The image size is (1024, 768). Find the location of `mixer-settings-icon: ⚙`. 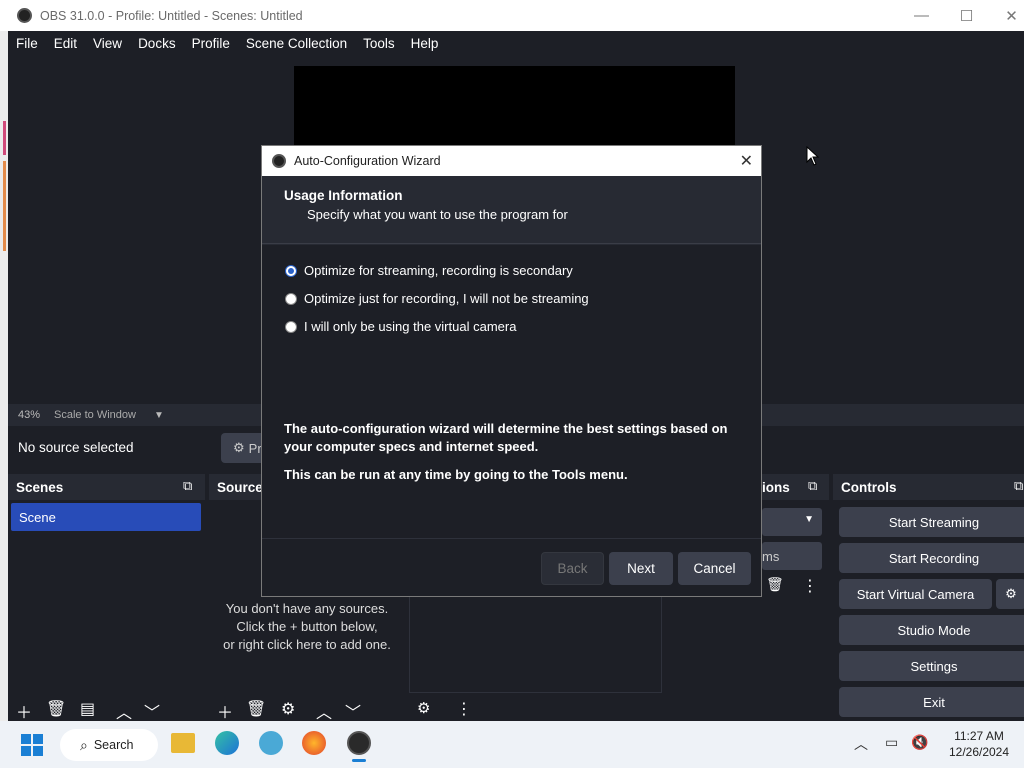

mixer-settings-icon: ⚙ is located at coordinates (423, 708).